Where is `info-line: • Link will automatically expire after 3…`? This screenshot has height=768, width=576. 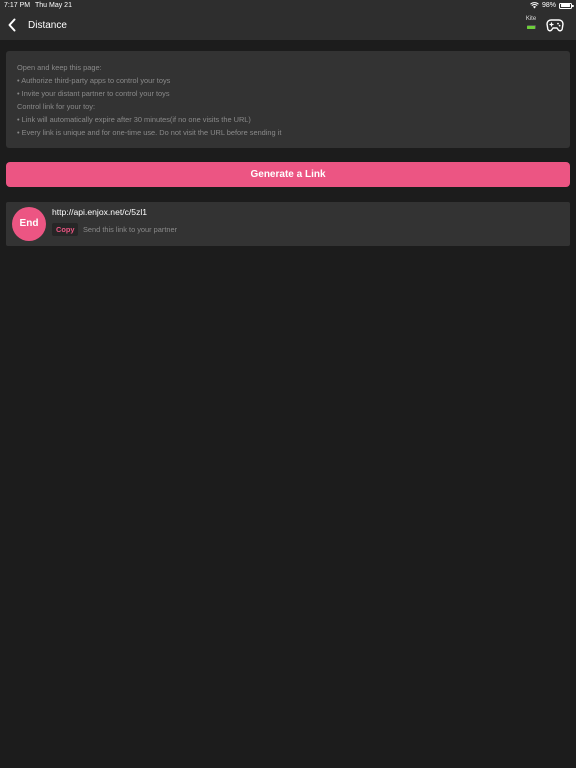 info-line: • Link will automatically expire after 3… is located at coordinates (134, 119).